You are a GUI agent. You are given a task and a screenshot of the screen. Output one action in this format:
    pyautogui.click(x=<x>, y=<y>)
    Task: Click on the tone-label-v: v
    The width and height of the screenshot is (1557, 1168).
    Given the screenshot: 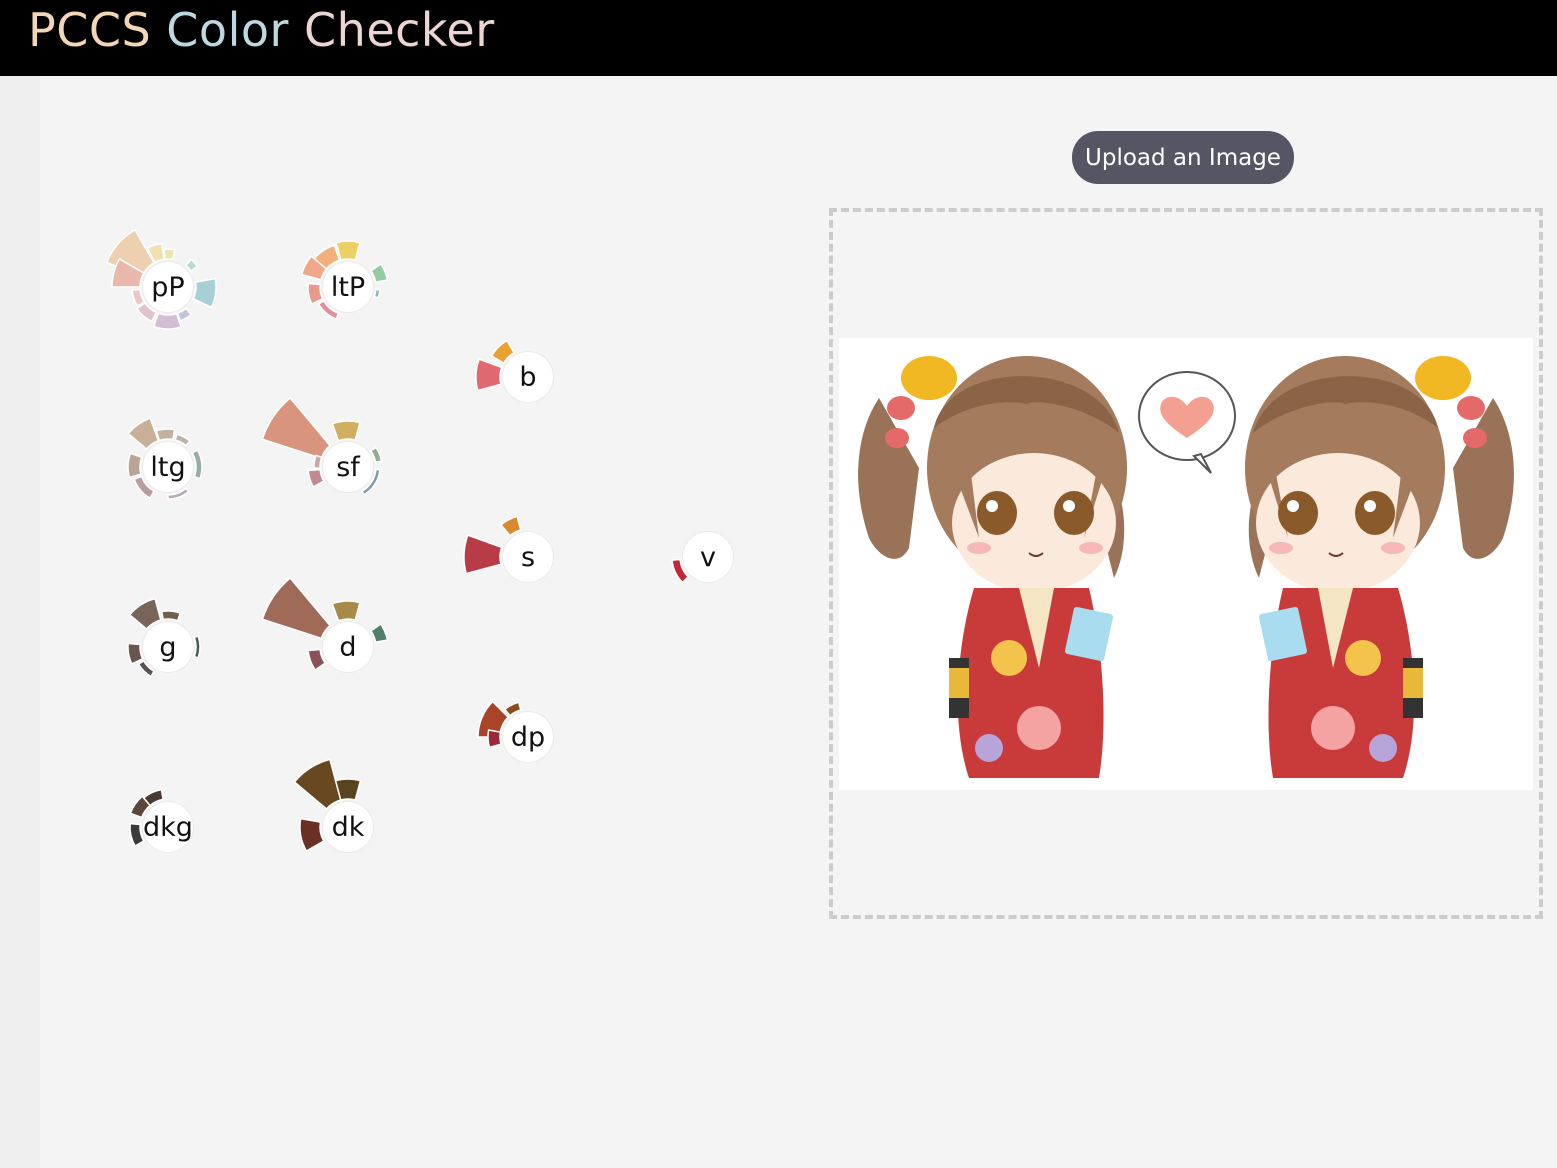 What is the action you would take?
    pyautogui.click(x=708, y=557)
    